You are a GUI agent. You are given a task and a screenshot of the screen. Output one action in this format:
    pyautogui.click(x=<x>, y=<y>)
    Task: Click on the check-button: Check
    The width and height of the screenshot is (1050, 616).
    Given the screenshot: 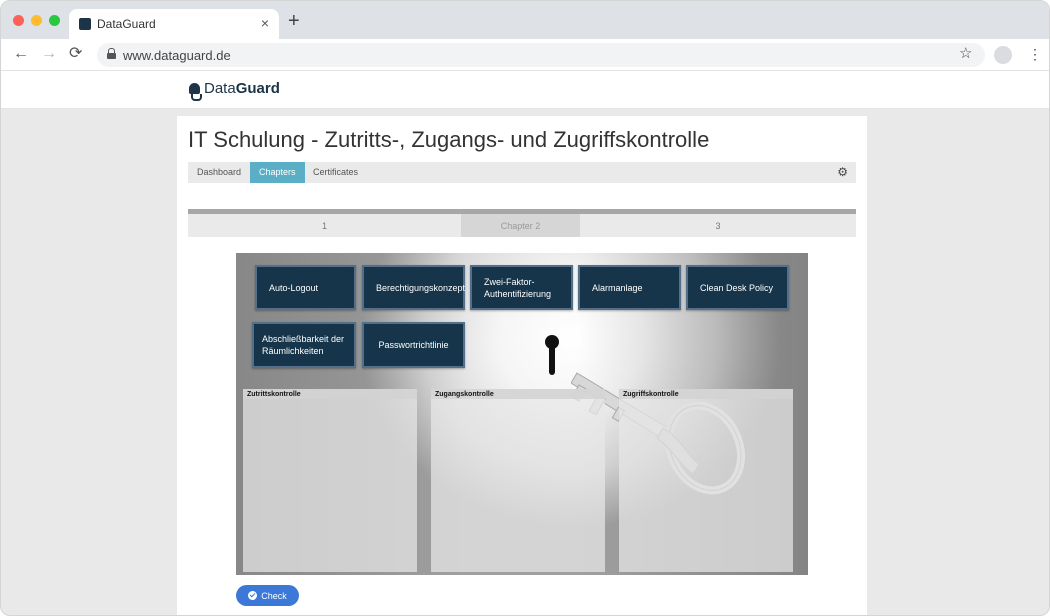 What is the action you would take?
    pyautogui.click(x=267, y=595)
    